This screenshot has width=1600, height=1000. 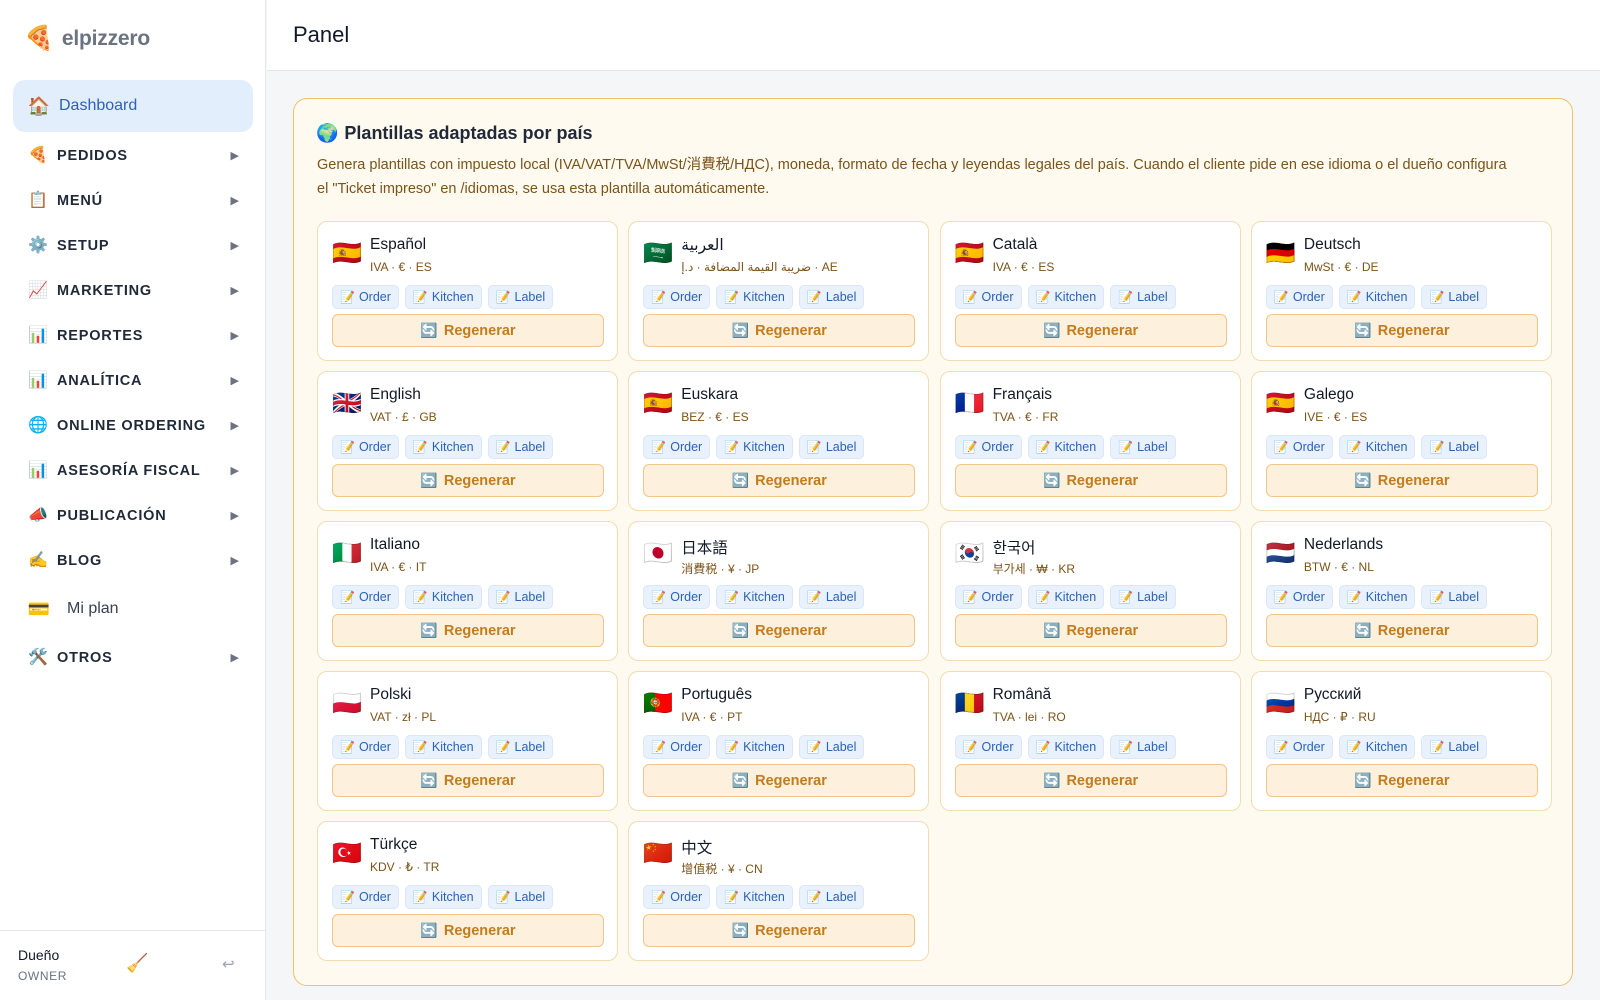 I want to click on sidebar-item-otros: 🛠️ OTROS ▶, so click(x=133, y=657).